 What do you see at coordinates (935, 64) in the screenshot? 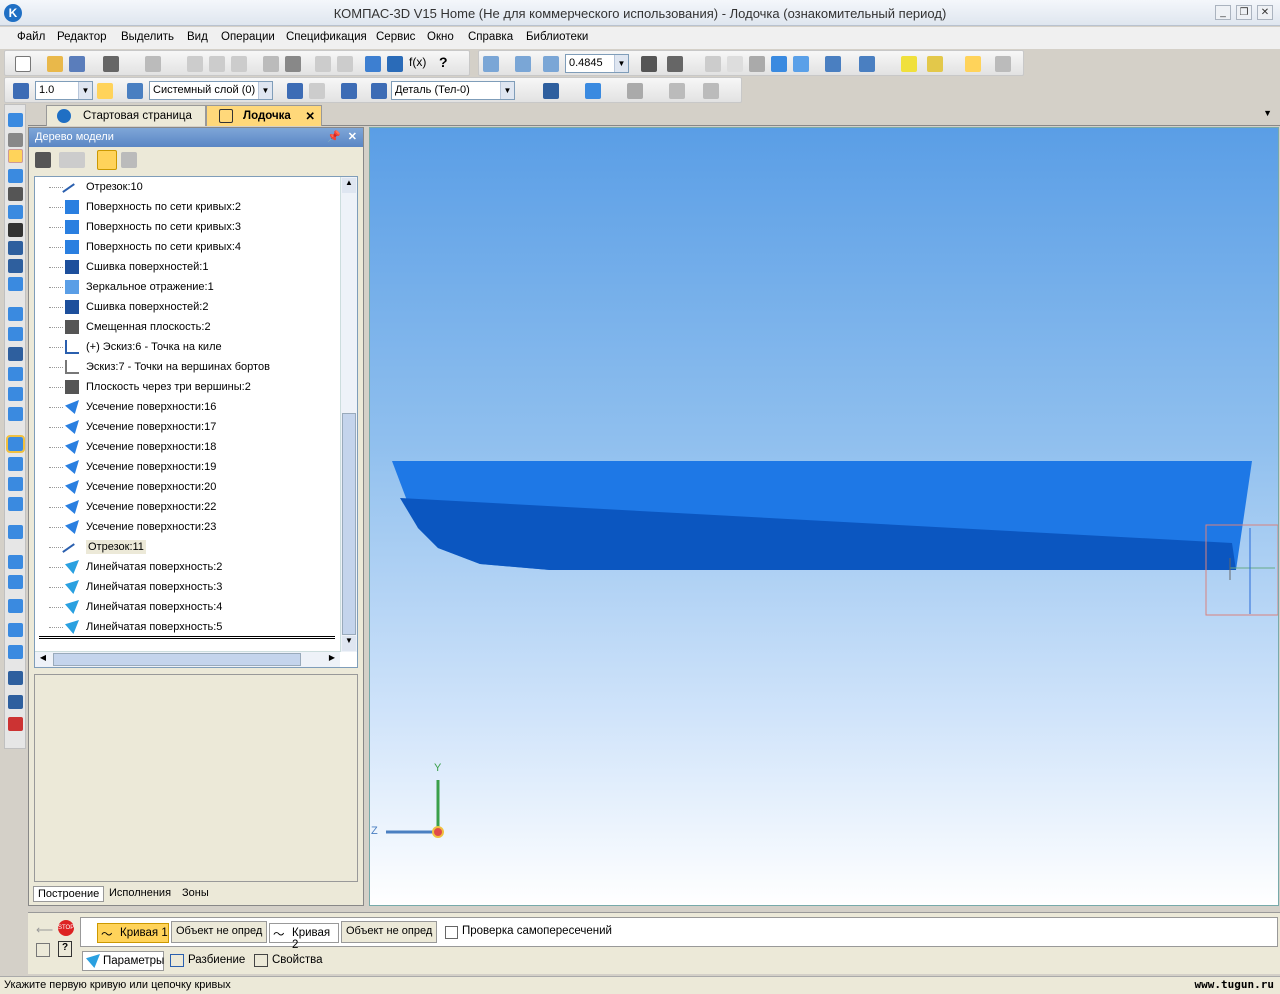
I see `assembly-icon` at bounding box center [935, 64].